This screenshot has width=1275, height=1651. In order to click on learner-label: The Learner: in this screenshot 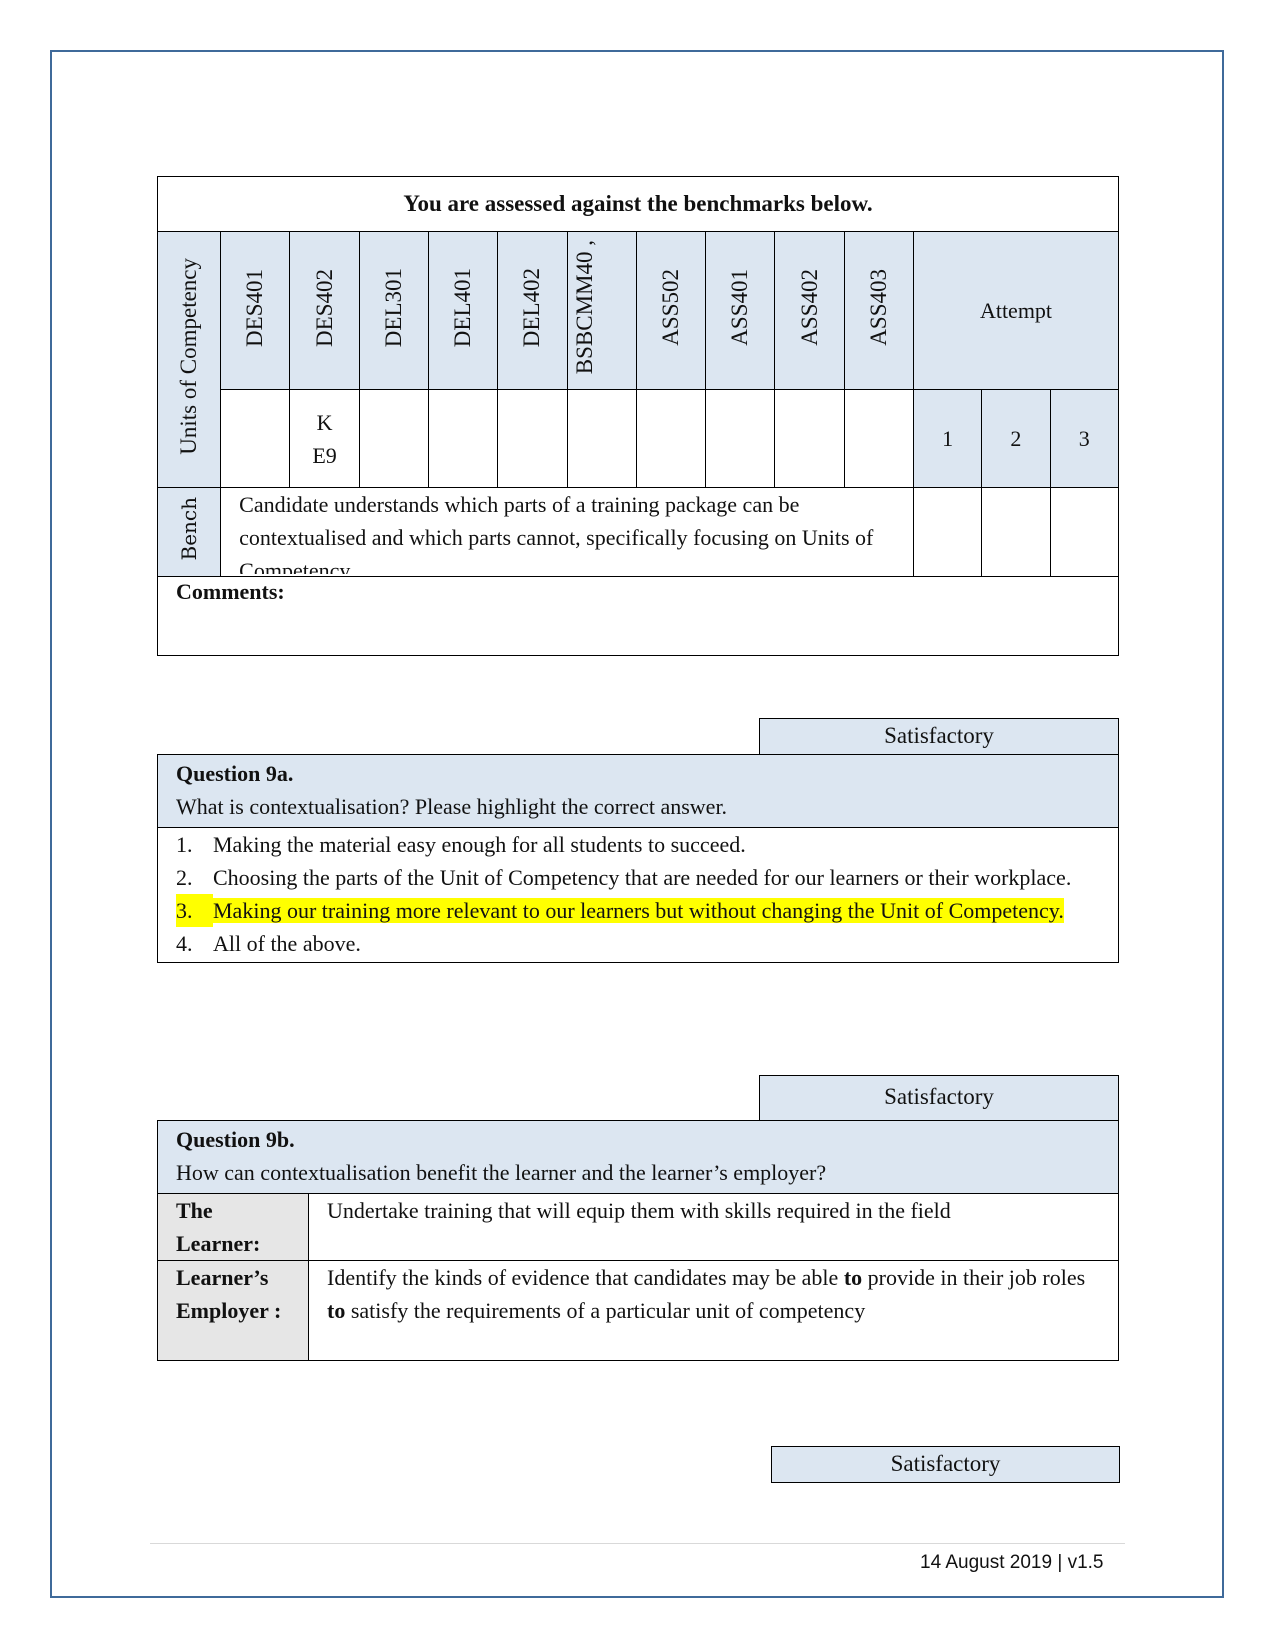, I will do `click(233, 1227)`.